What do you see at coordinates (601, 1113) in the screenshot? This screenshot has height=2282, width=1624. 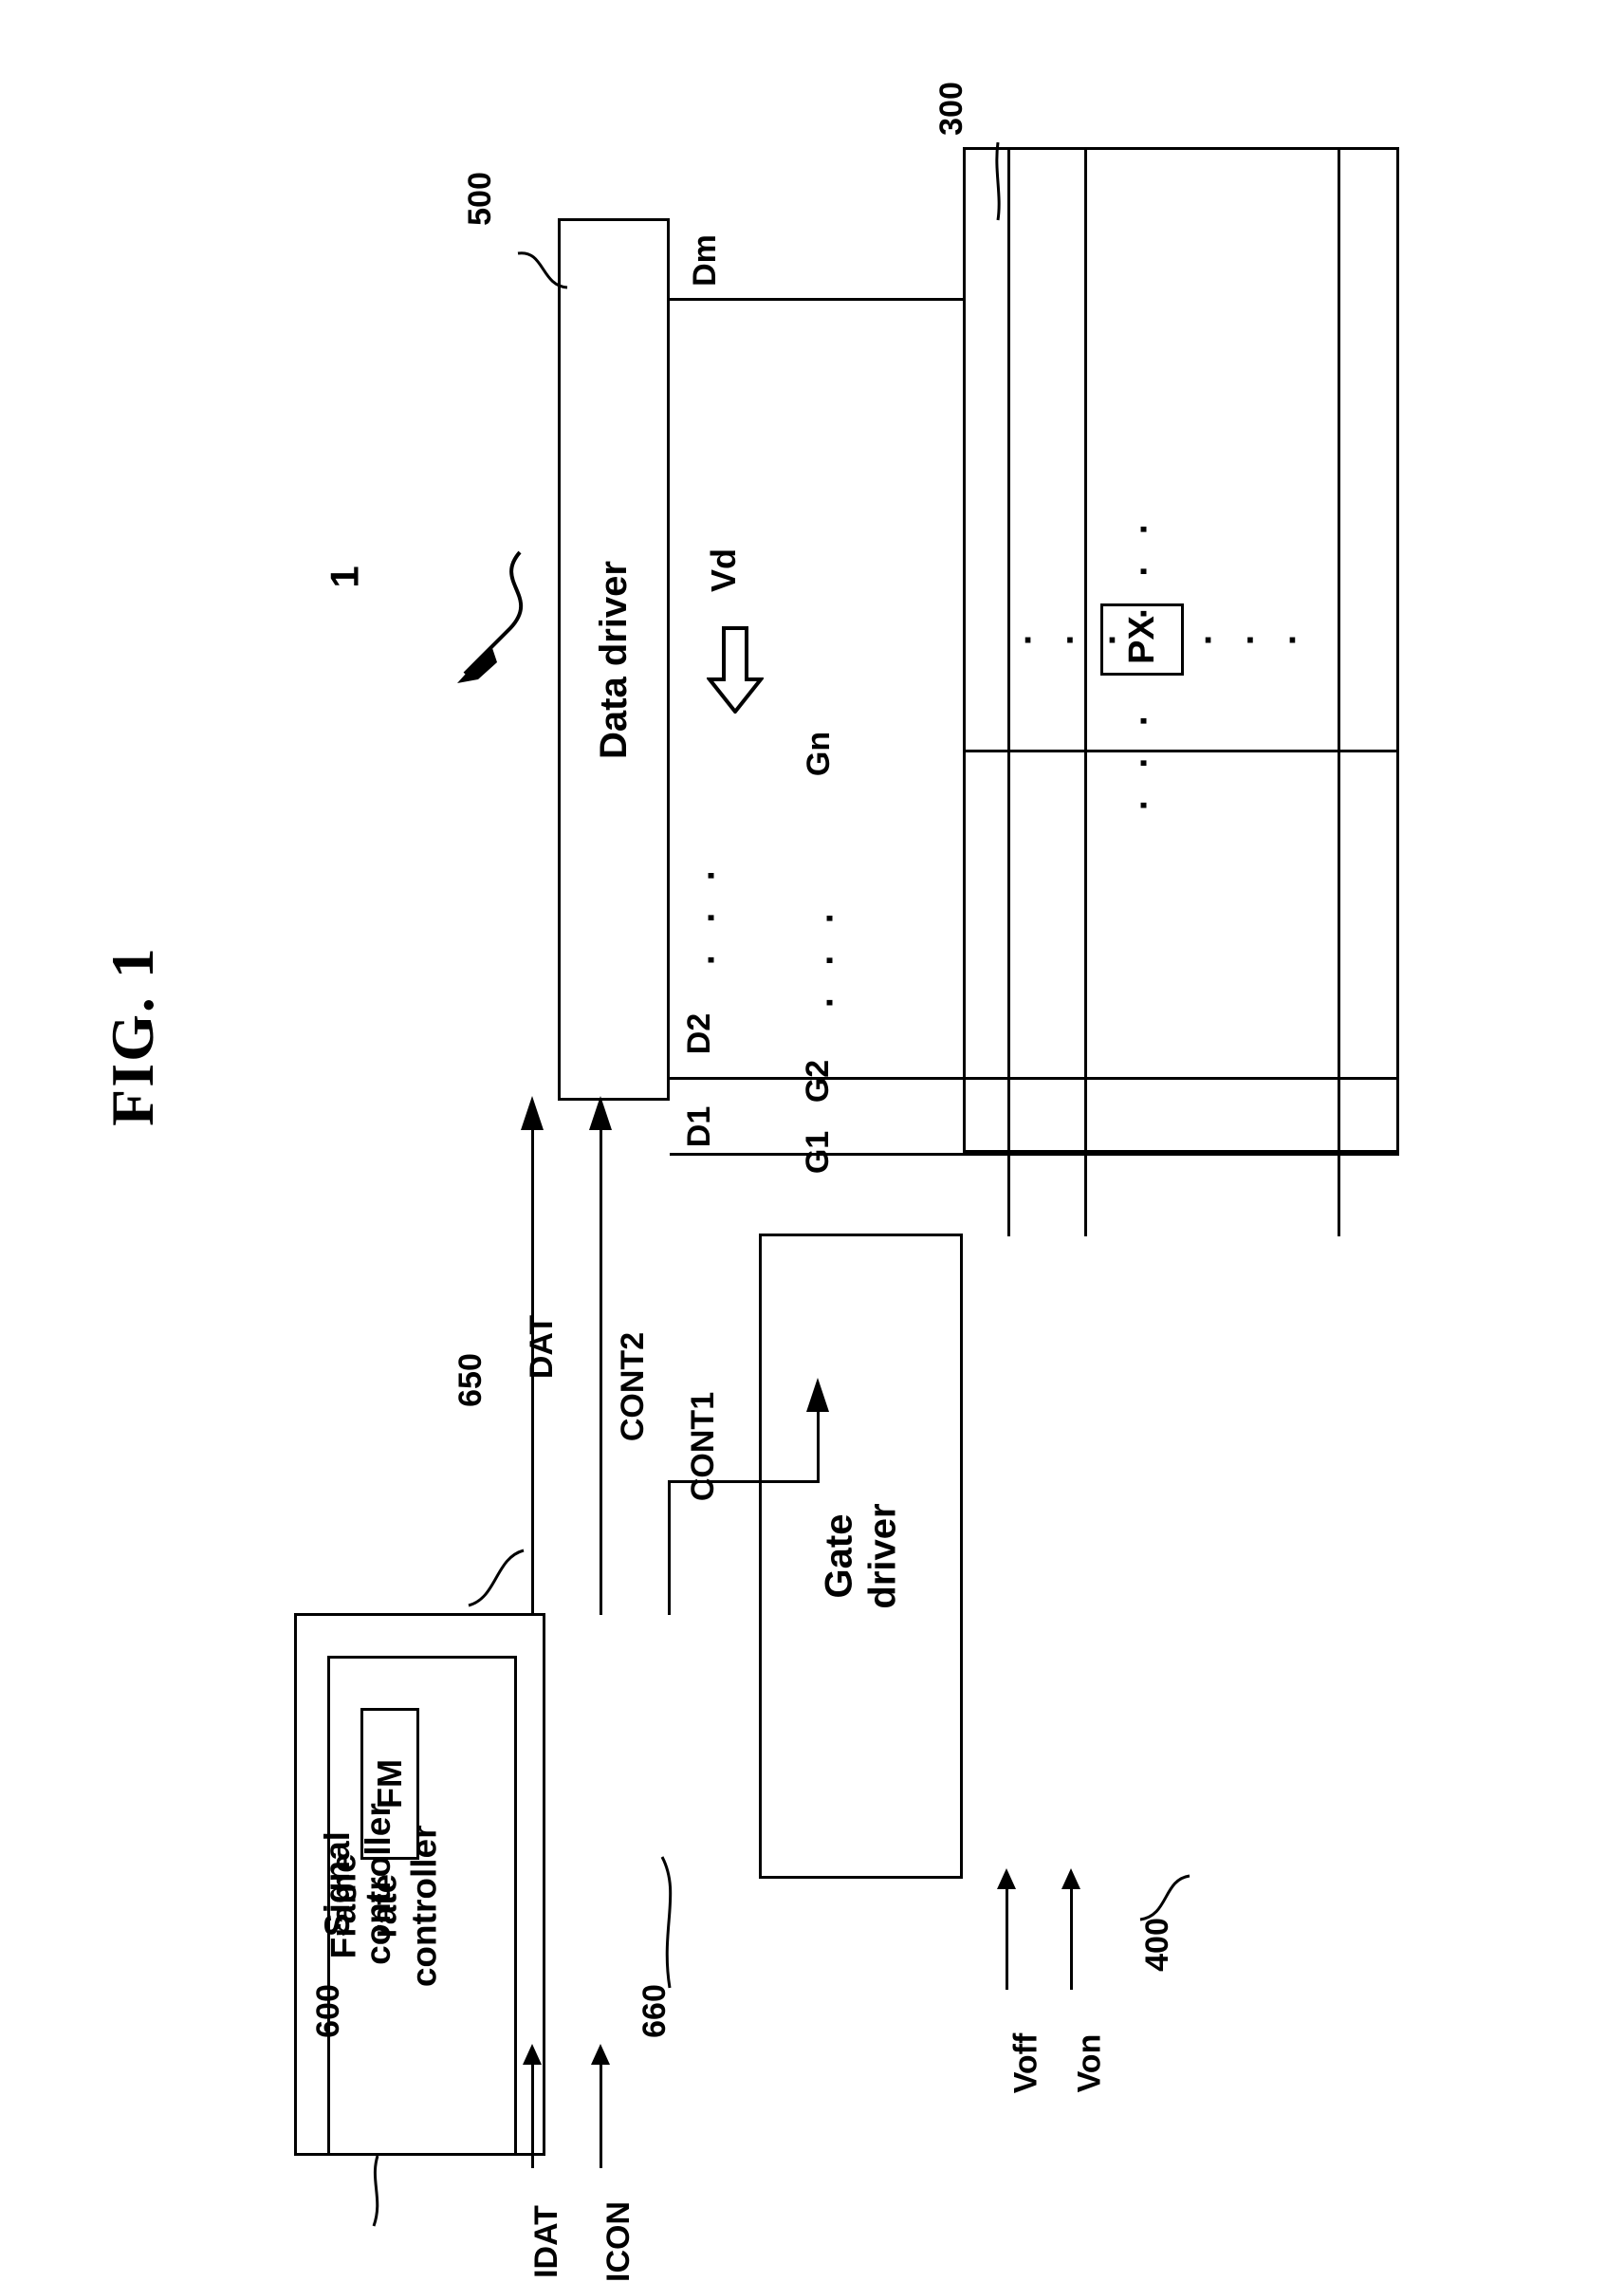 I see `cont2-arrowhead` at bounding box center [601, 1113].